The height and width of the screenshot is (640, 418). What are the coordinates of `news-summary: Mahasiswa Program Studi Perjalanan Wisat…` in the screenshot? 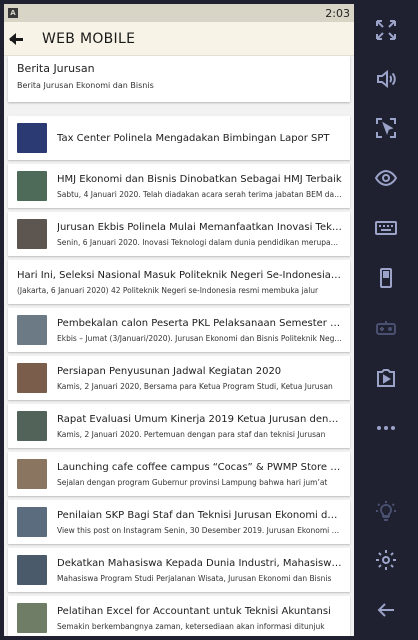 It's located at (194, 578).